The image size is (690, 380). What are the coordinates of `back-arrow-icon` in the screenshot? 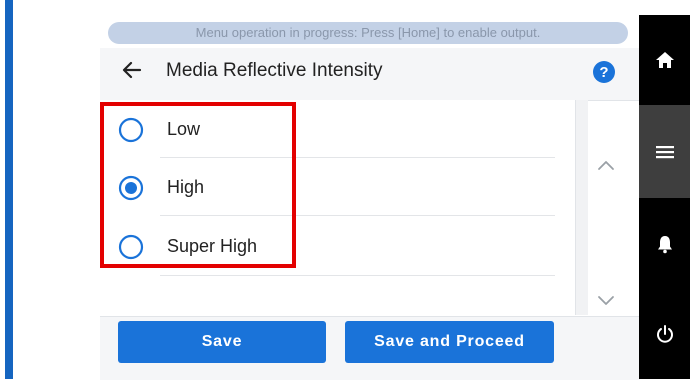 It's located at (132, 70).